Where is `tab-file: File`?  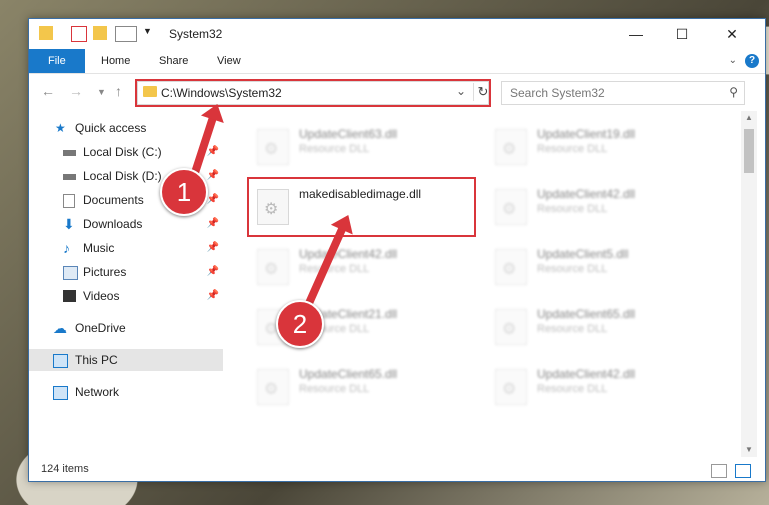
tab-file: File is located at coordinates (57, 61).